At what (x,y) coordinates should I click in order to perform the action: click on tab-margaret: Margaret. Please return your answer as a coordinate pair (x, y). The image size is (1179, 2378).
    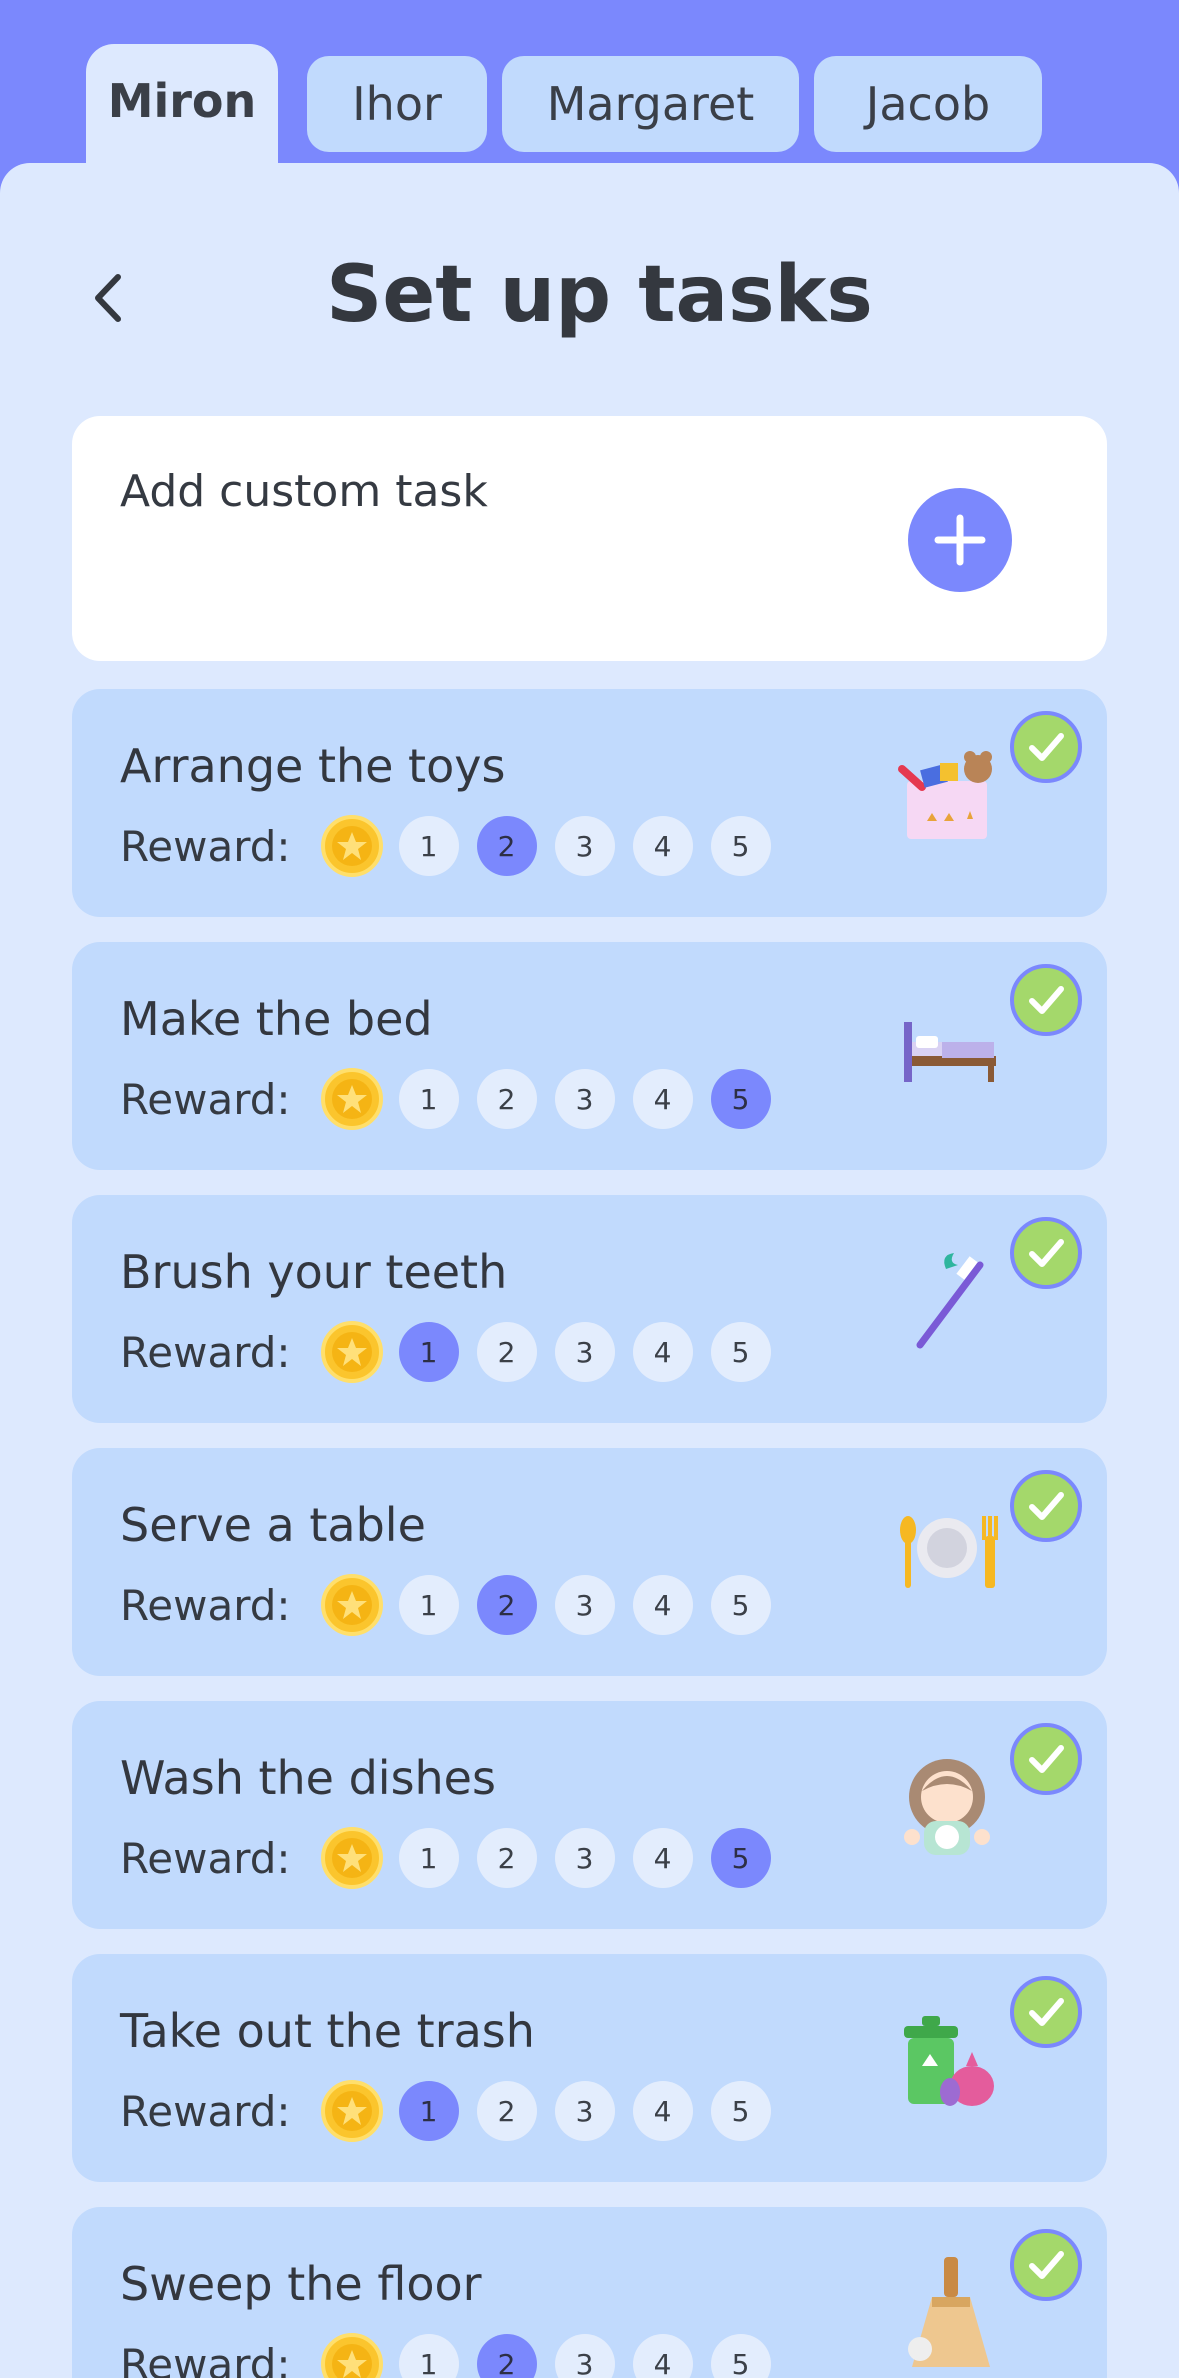
    Looking at the image, I should click on (650, 104).